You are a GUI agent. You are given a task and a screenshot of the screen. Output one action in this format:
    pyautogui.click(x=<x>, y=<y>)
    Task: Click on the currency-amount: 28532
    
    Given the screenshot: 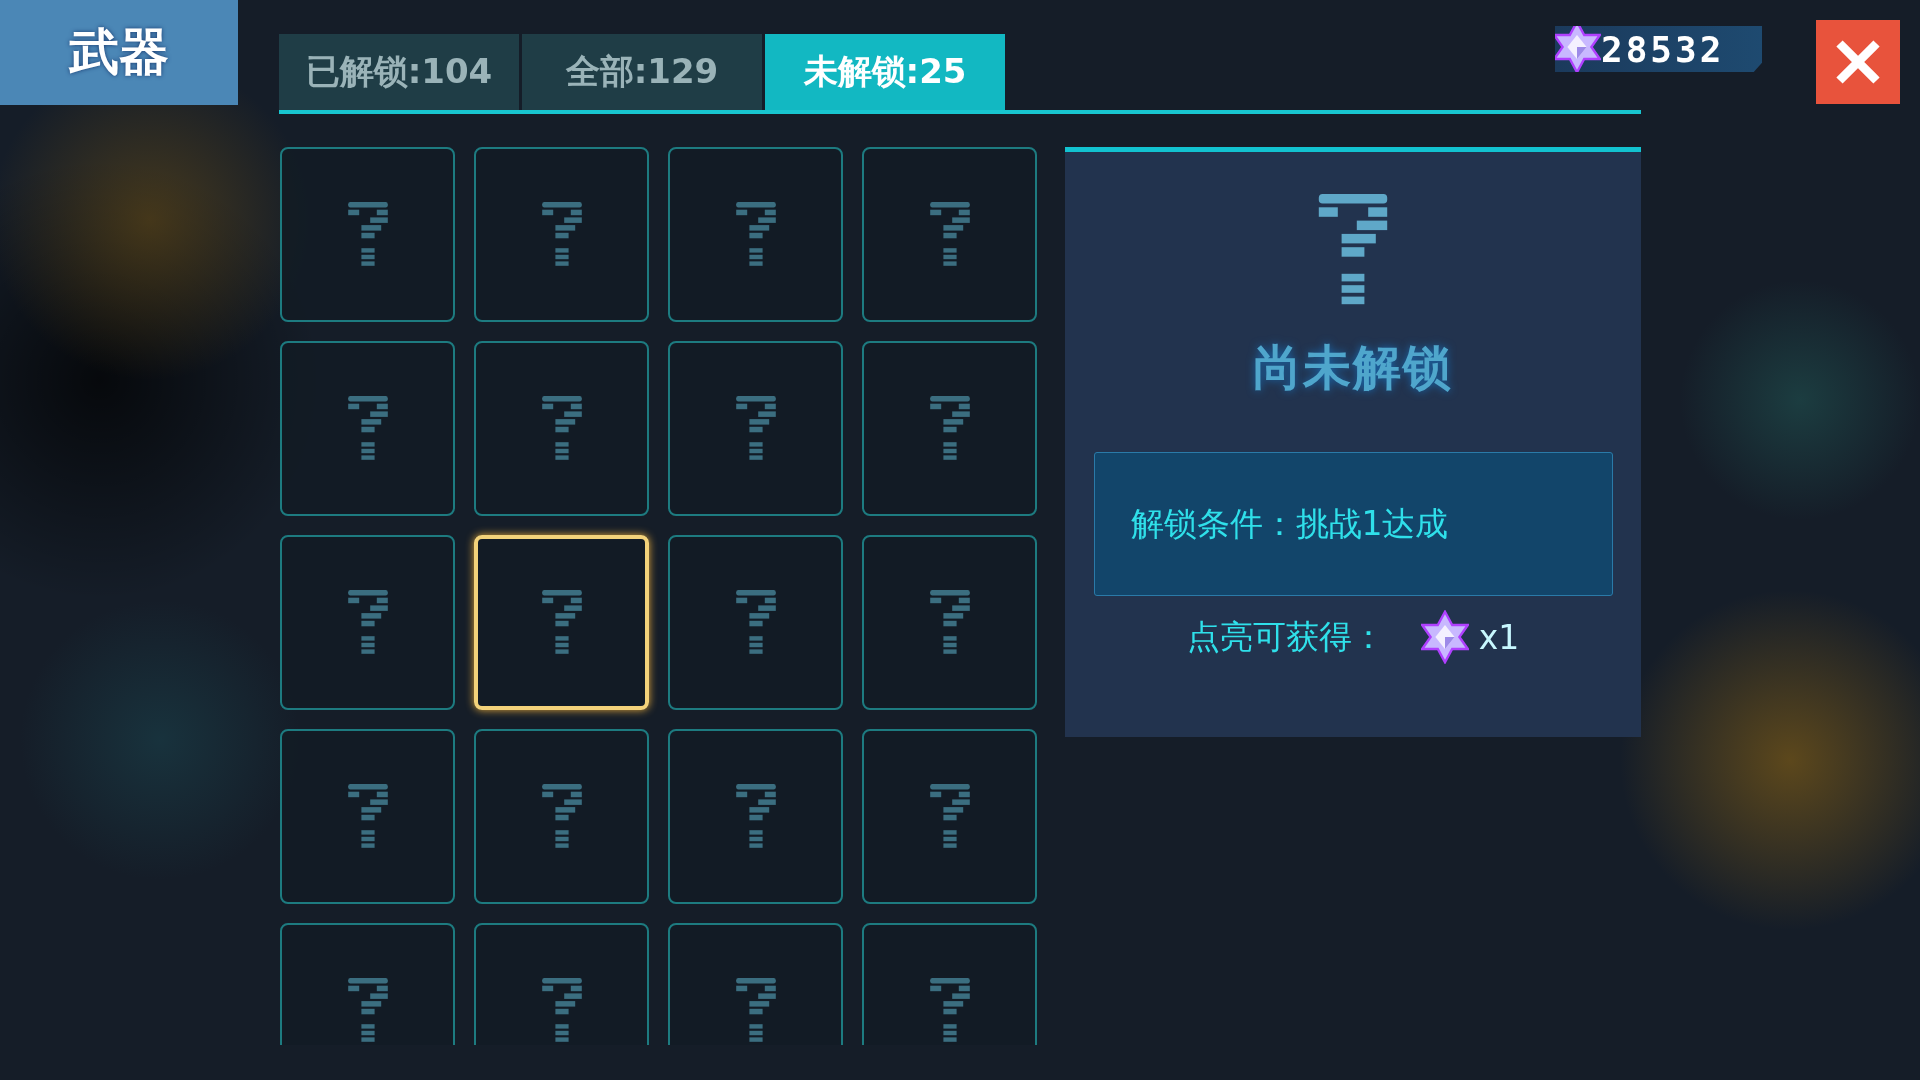 What is the action you would take?
    pyautogui.click(x=1663, y=49)
    